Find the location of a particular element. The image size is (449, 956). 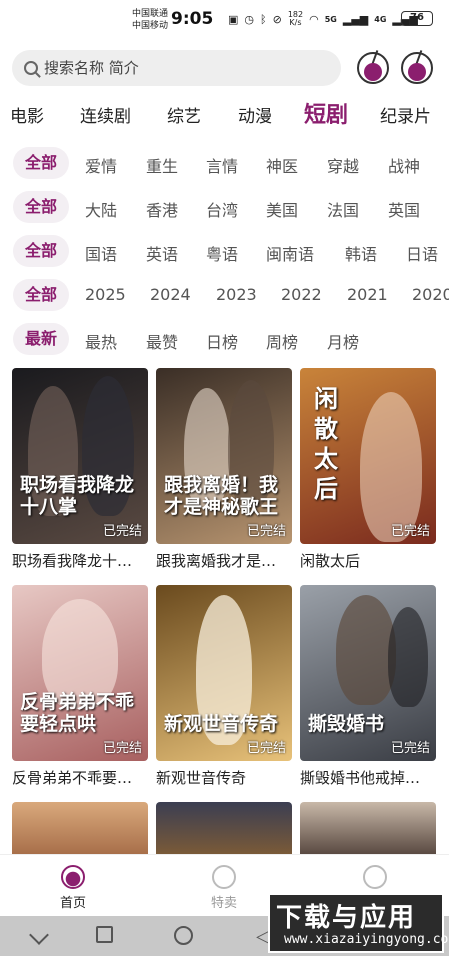

sort-item: 周榜 is located at coordinates (282, 341).